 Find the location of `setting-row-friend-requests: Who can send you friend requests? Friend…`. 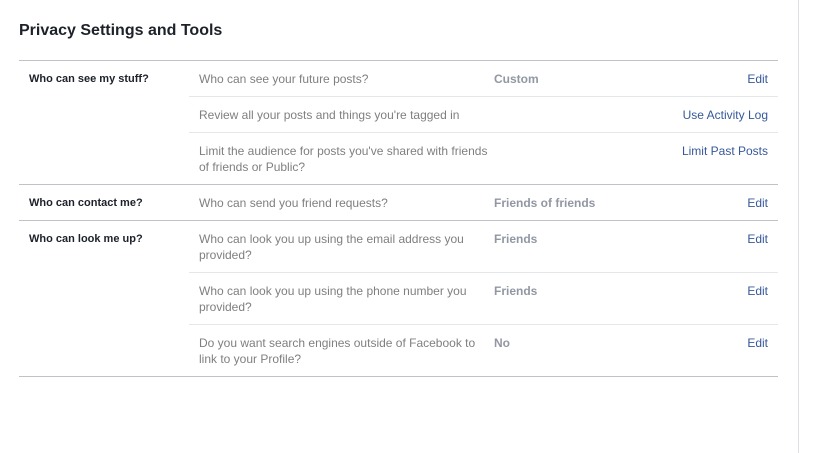

setting-row-friend-requests: Who can send you friend requests? Friend… is located at coordinates (483, 202).